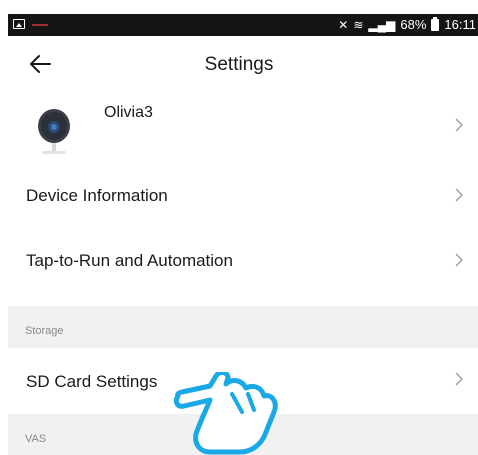  I want to click on device-information-label: Device Information, so click(97, 195).